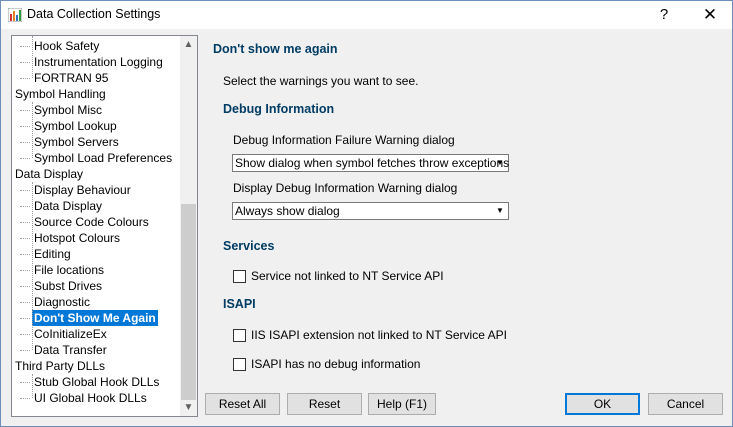  Describe the element at coordinates (188, 407) in the screenshot. I see `scroll-down-icon: ▼` at that location.